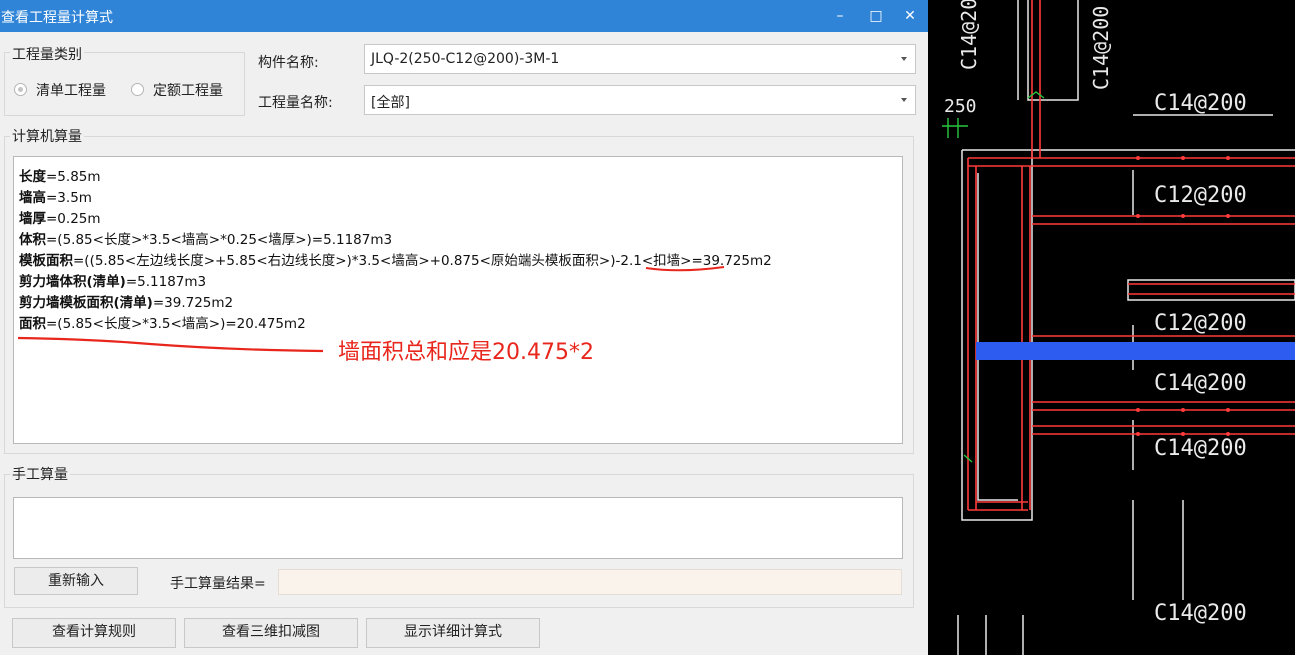 This screenshot has width=1295, height=655. Describe the element at coordinates (1135, 351) in the screenshot. I see `highlighted-wall` at that location.